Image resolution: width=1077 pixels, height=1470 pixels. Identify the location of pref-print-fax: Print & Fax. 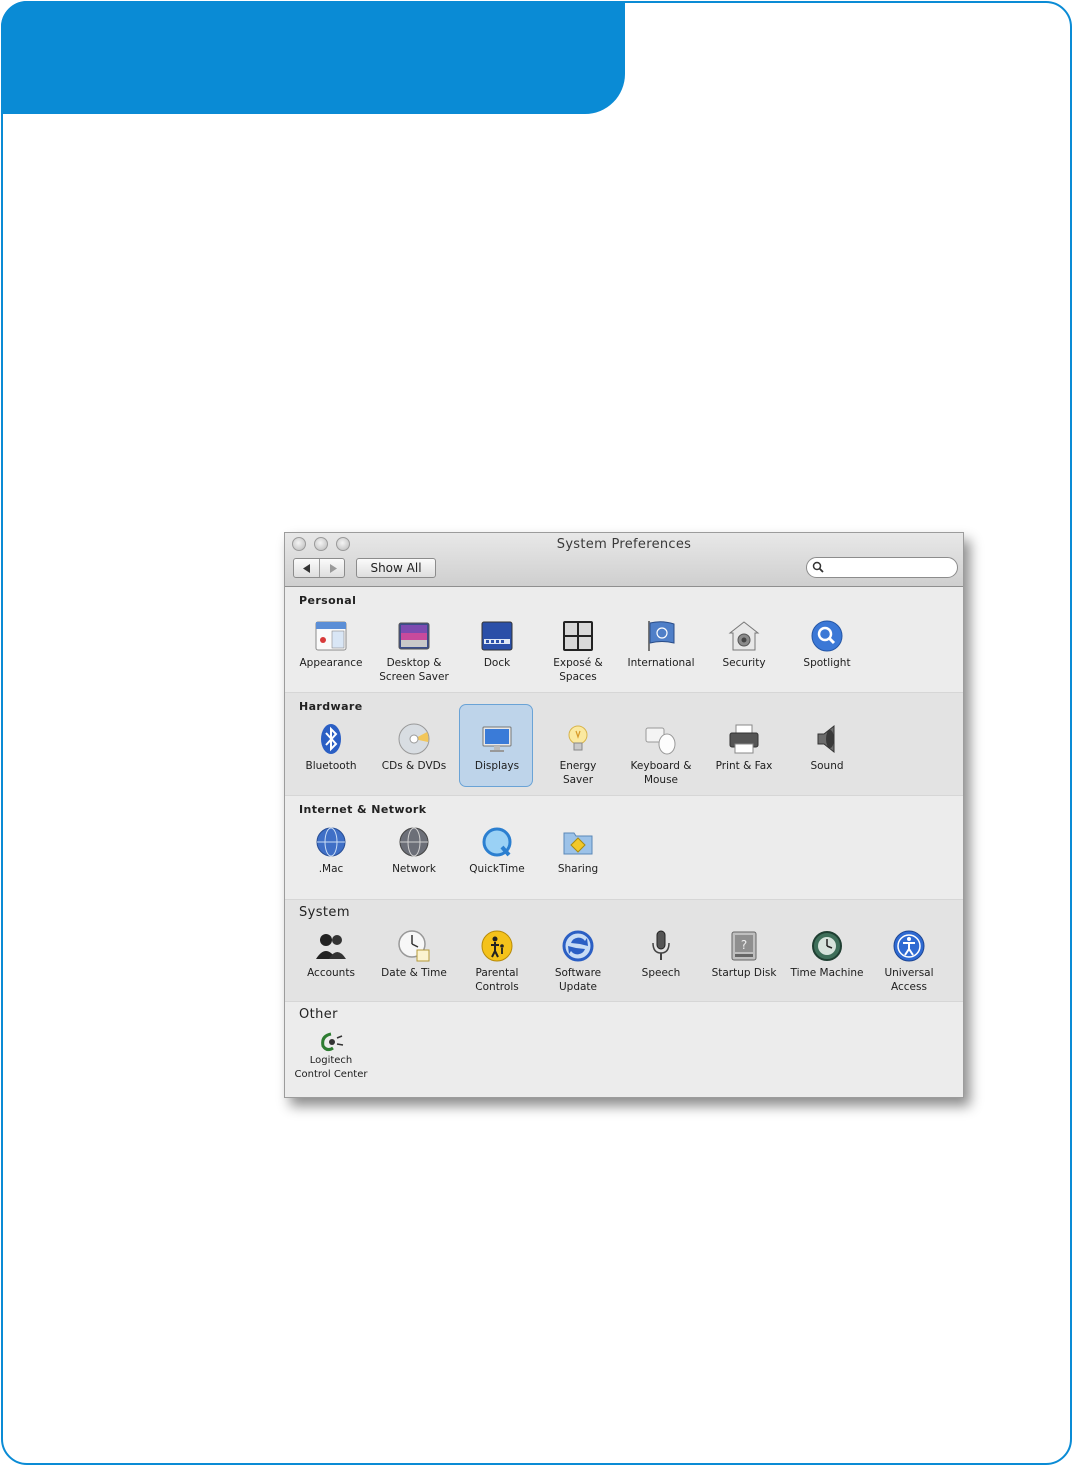
(744, 747).